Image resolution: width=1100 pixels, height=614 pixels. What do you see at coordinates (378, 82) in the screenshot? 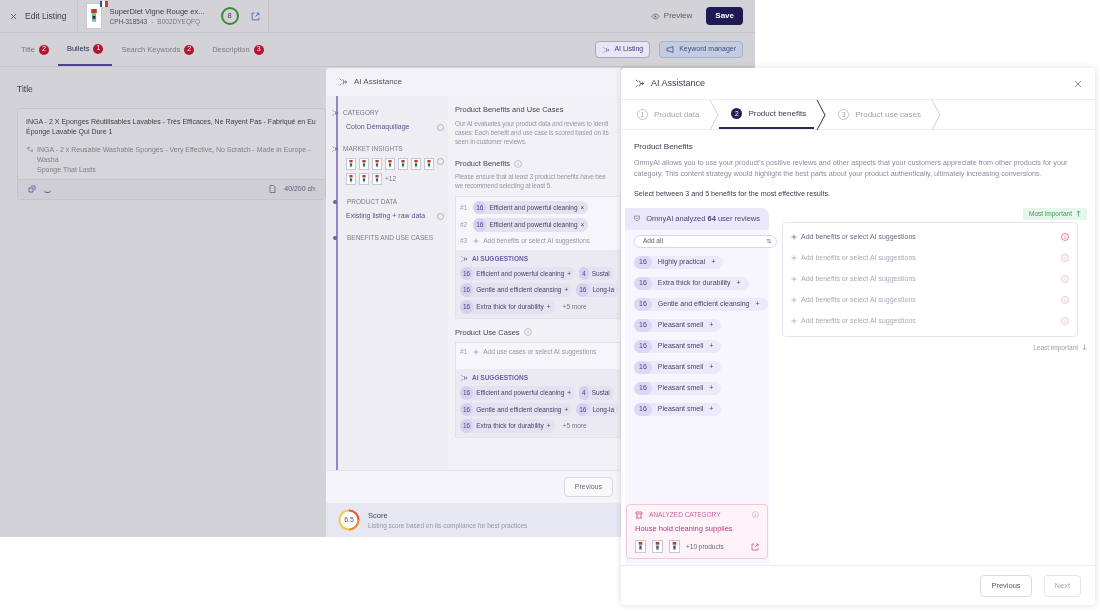
I see `panel-title: AI Assistance` at bounding box center [378, 82].